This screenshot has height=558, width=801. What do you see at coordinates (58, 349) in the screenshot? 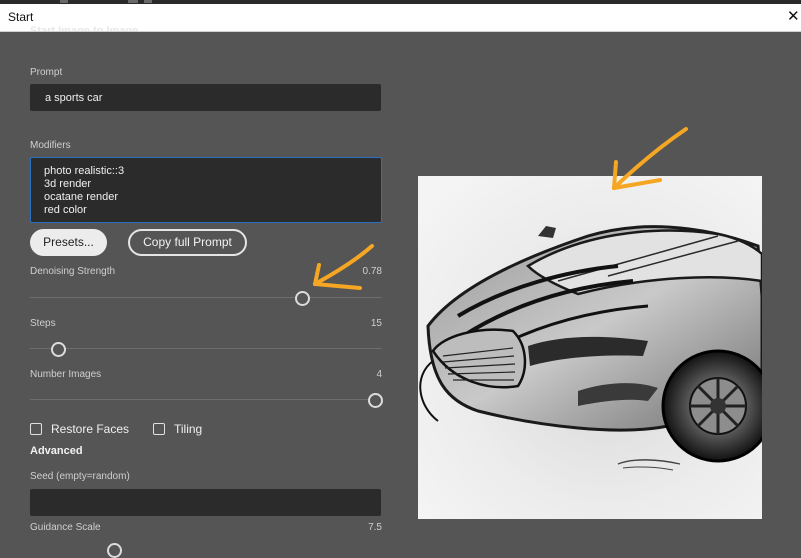
I see `steps-slider-thumb` at bounding box center [58, 349].